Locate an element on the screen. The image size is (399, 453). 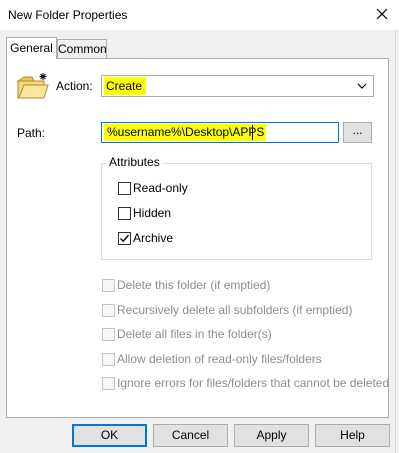
action-label: Action: is located at coordinates (74, 86).